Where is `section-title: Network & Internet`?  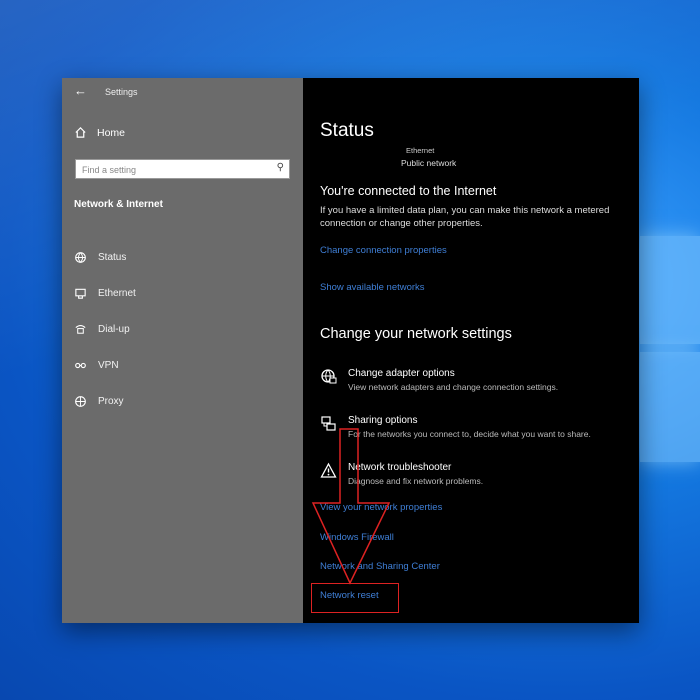
section-title: Network & Internet is located at coordinates (118, 204).